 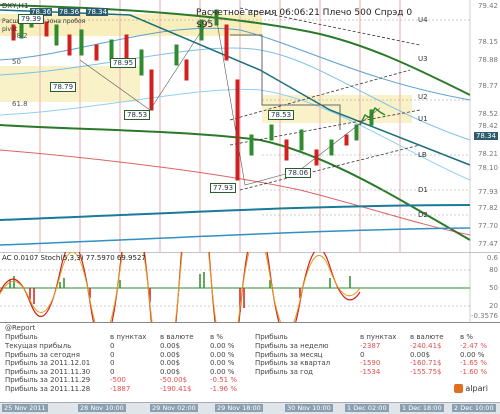 I want to click on report-row-value: -2.47 %, so click(x=473, y=346).